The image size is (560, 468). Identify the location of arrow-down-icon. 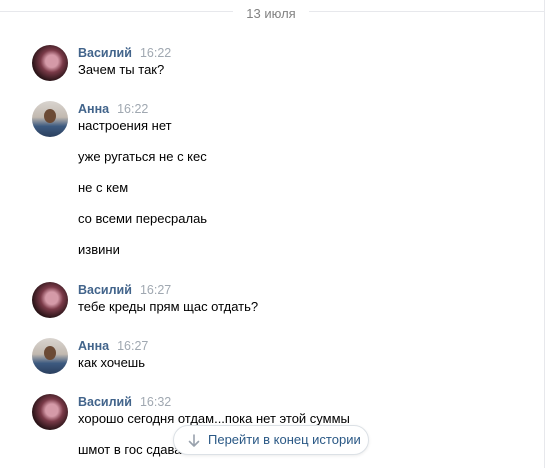
(194, 440).